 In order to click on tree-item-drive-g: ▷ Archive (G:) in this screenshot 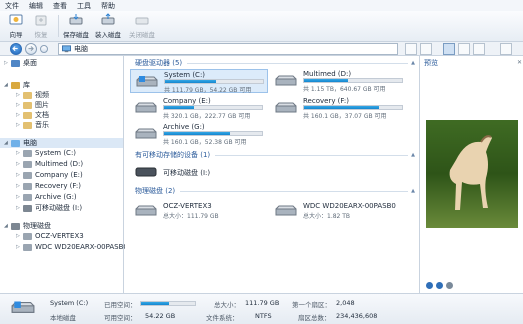, I will do `click(46, 197)`.